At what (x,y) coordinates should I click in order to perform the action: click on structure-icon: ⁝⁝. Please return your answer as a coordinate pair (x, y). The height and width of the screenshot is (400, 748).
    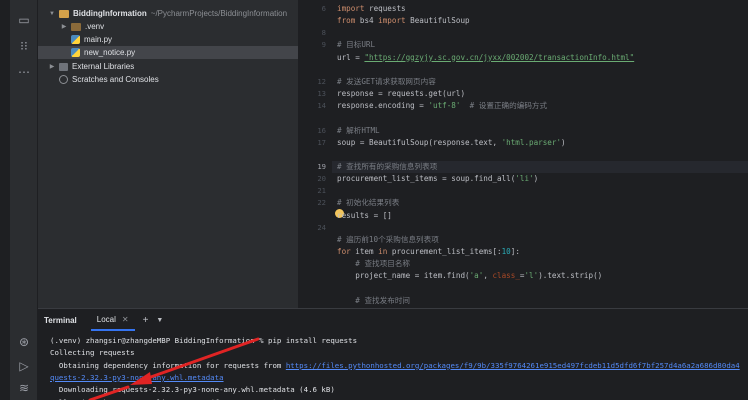
    Looking at the image, I should click on (24, 46).